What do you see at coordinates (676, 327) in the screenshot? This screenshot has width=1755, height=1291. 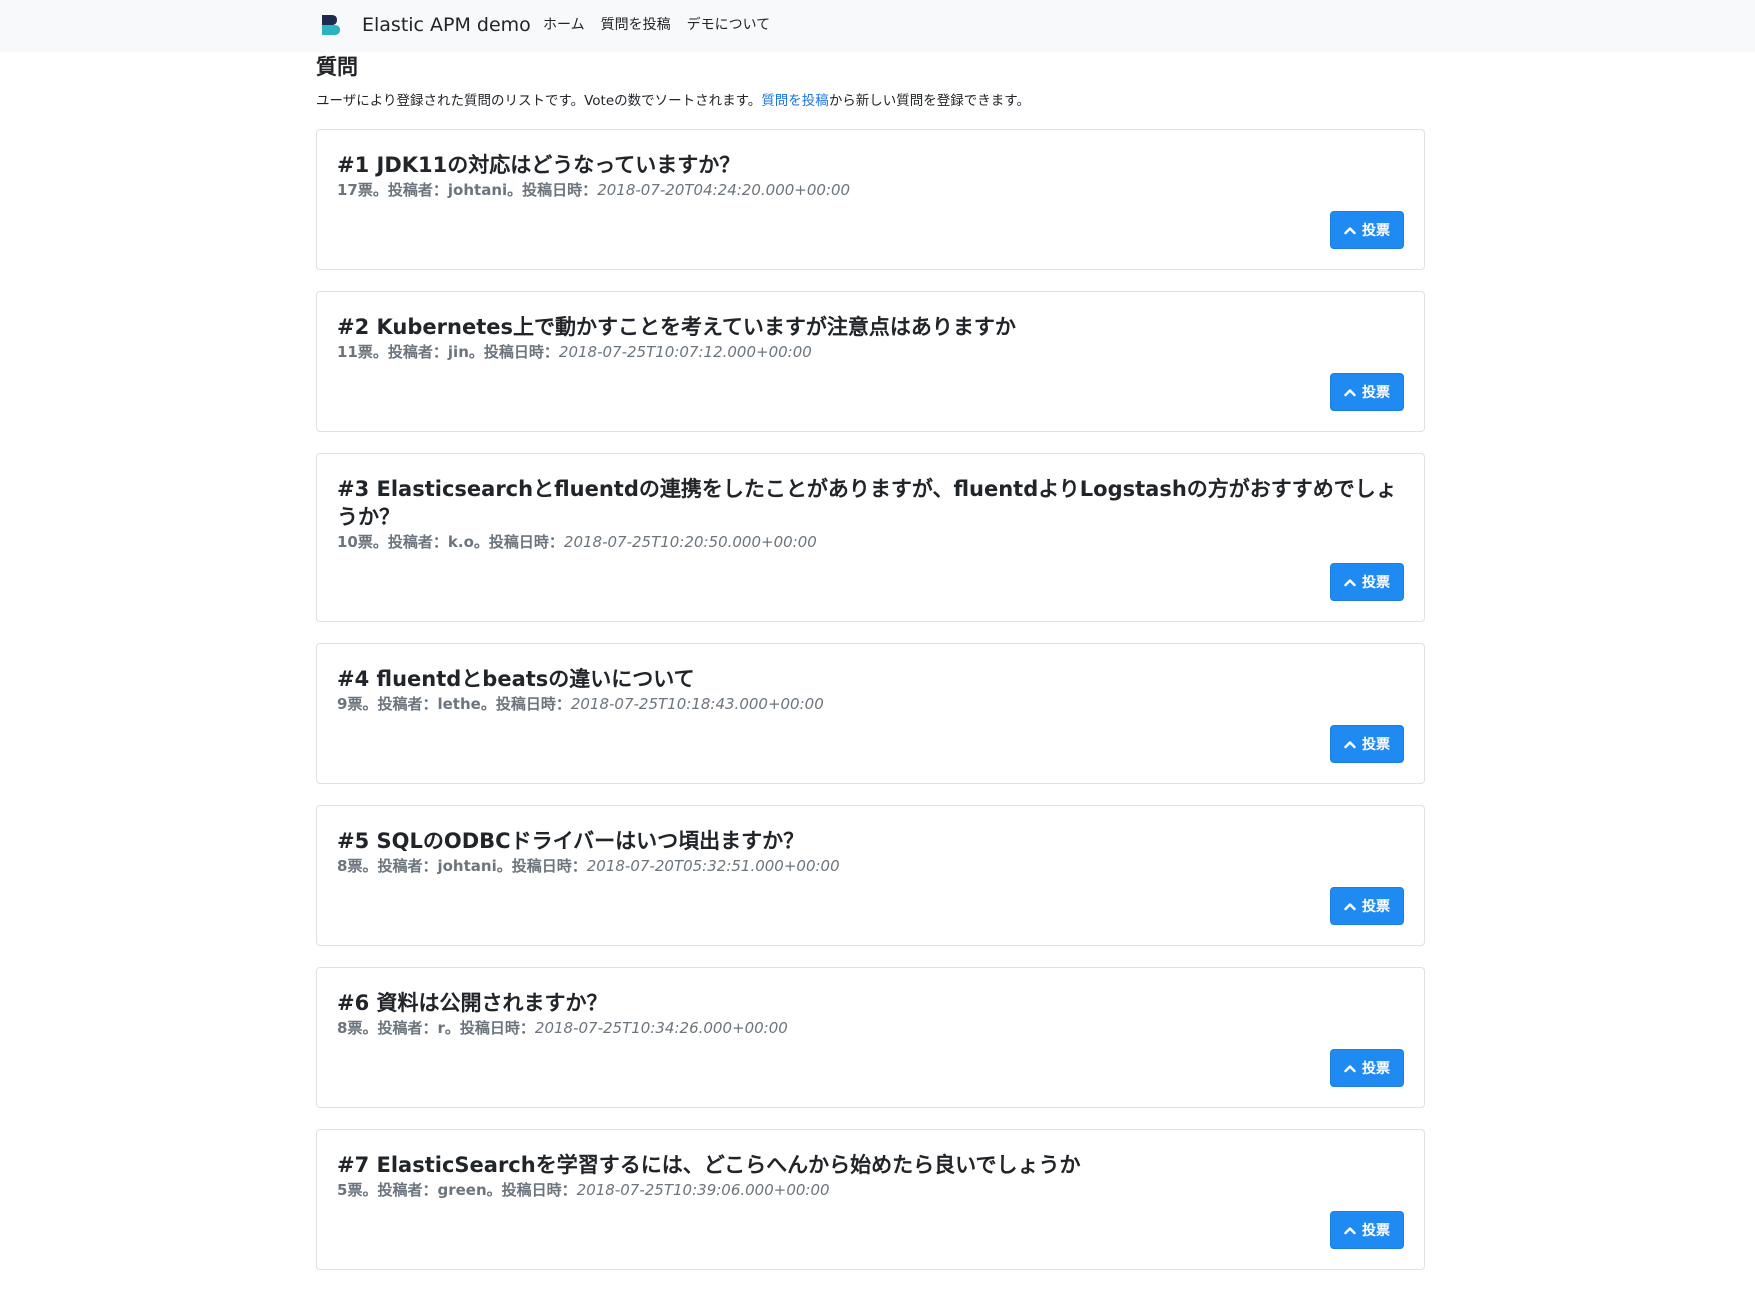 I see `question-title: #2 Kubernetes上で動かすことを考えていますが注意点はありますか` at bounding box center [676, 327].